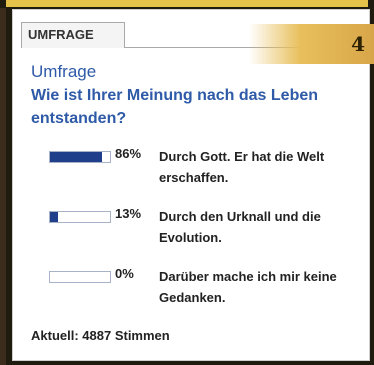 The height and width of the screenshot is (365, 374). I want to click on answer-text: Durch den Urknall und die Evolution., so click(240, 227).